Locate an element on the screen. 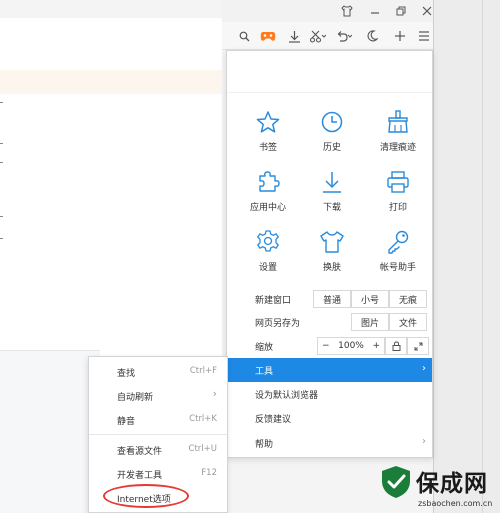 This screenshot has width=500, height=513. zoom-out-button: − is located at coordinates (326, 346).